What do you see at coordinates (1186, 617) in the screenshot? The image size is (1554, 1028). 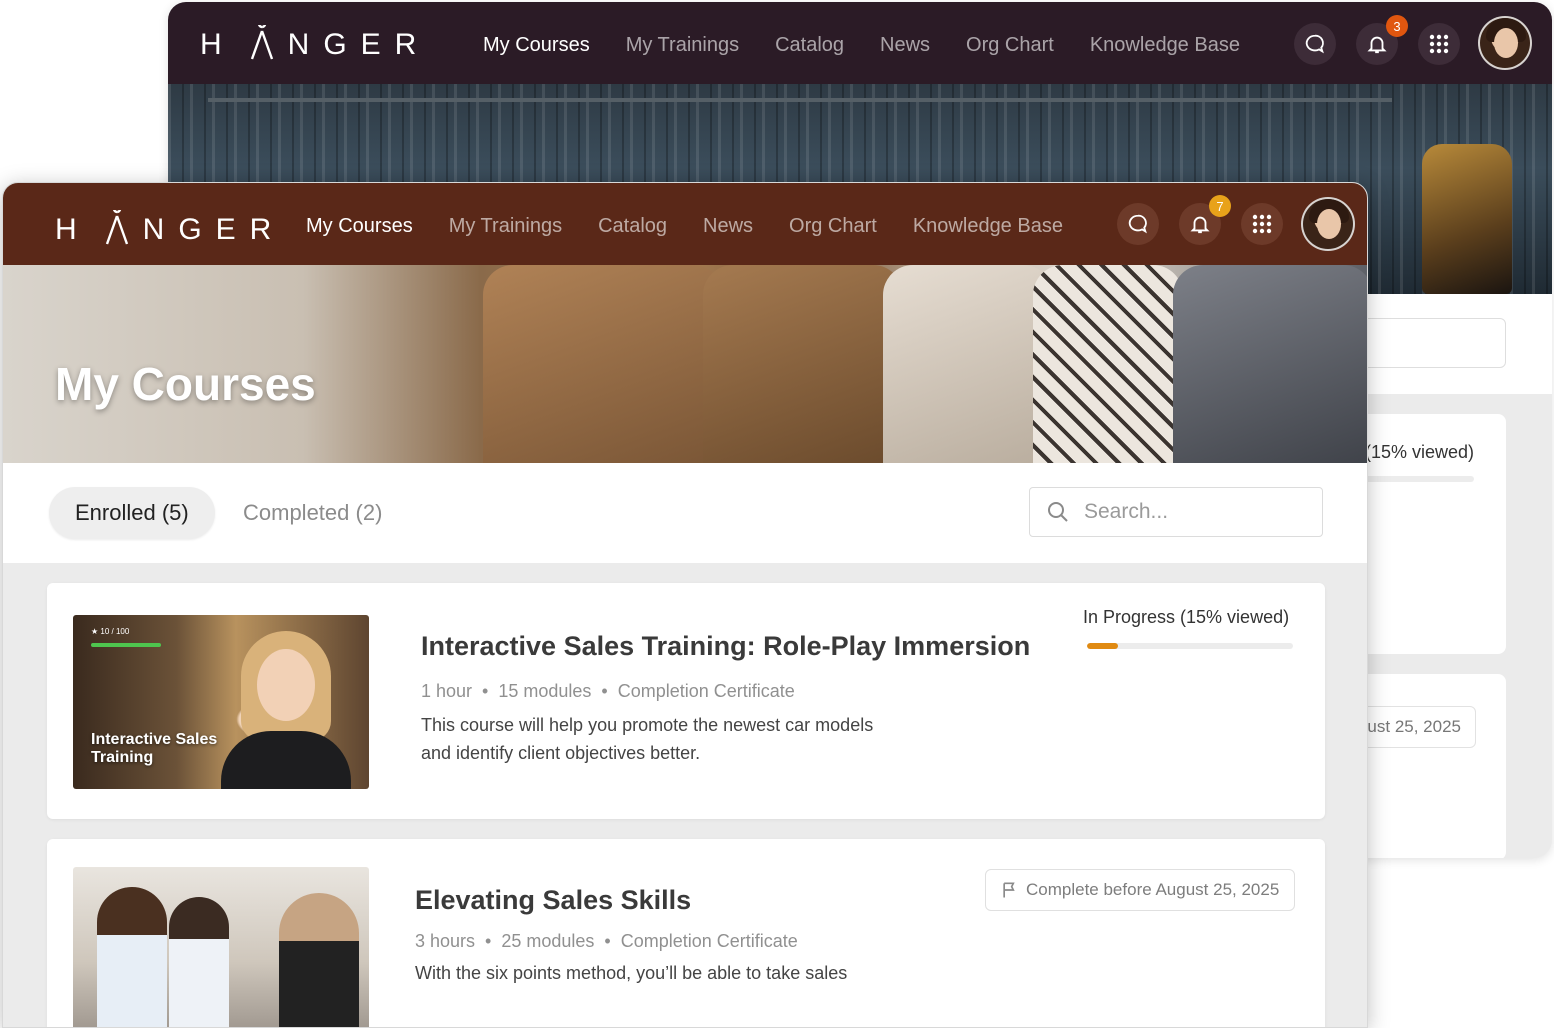 I see `course-status: In Progress (15% viewed)` at bounding box center [1186, 617].